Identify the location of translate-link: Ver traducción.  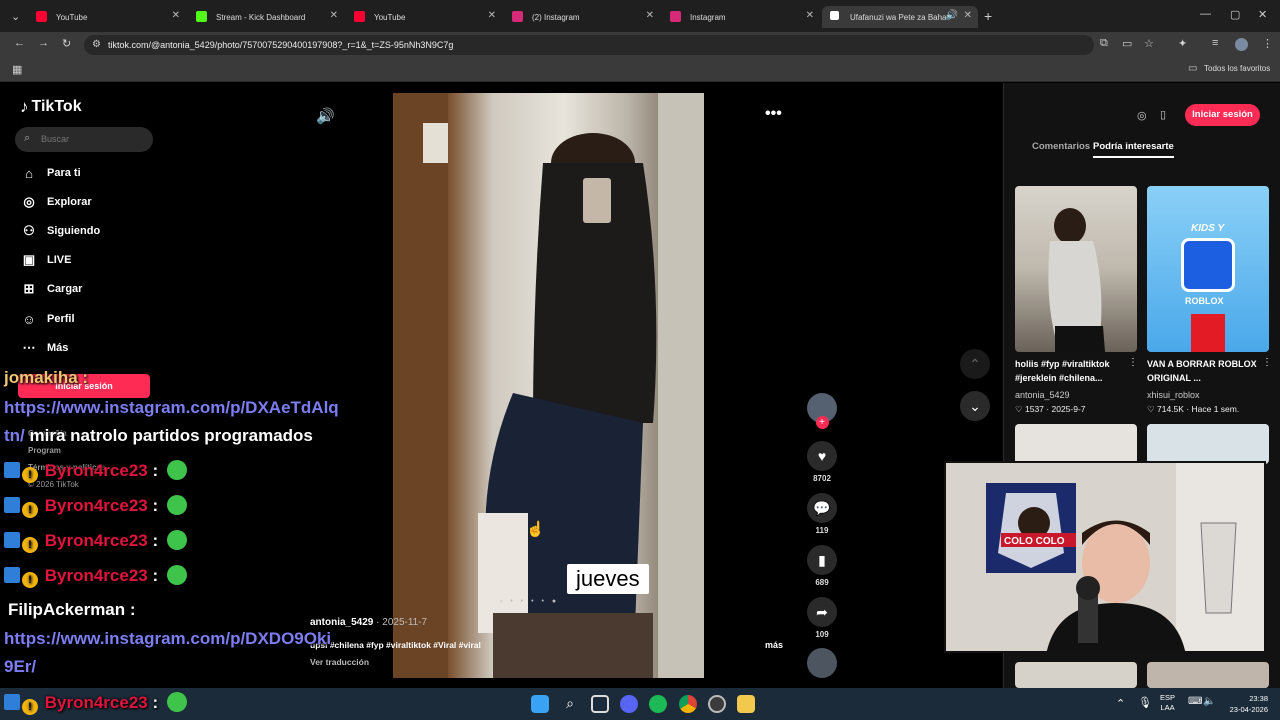
(339, 662).